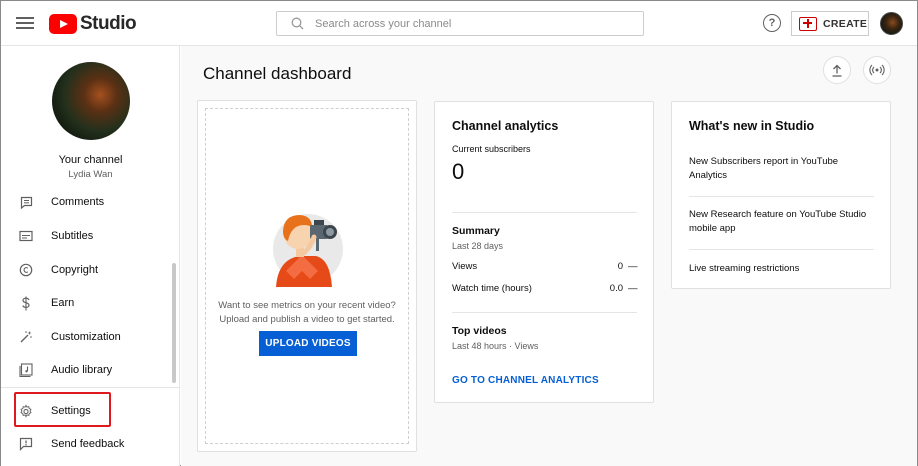 This screenshot has width=918, height=466. Describe the element at coordinates (75, 270) in the screenshot. I see `sidebar-item-label: Copyright` at that location.